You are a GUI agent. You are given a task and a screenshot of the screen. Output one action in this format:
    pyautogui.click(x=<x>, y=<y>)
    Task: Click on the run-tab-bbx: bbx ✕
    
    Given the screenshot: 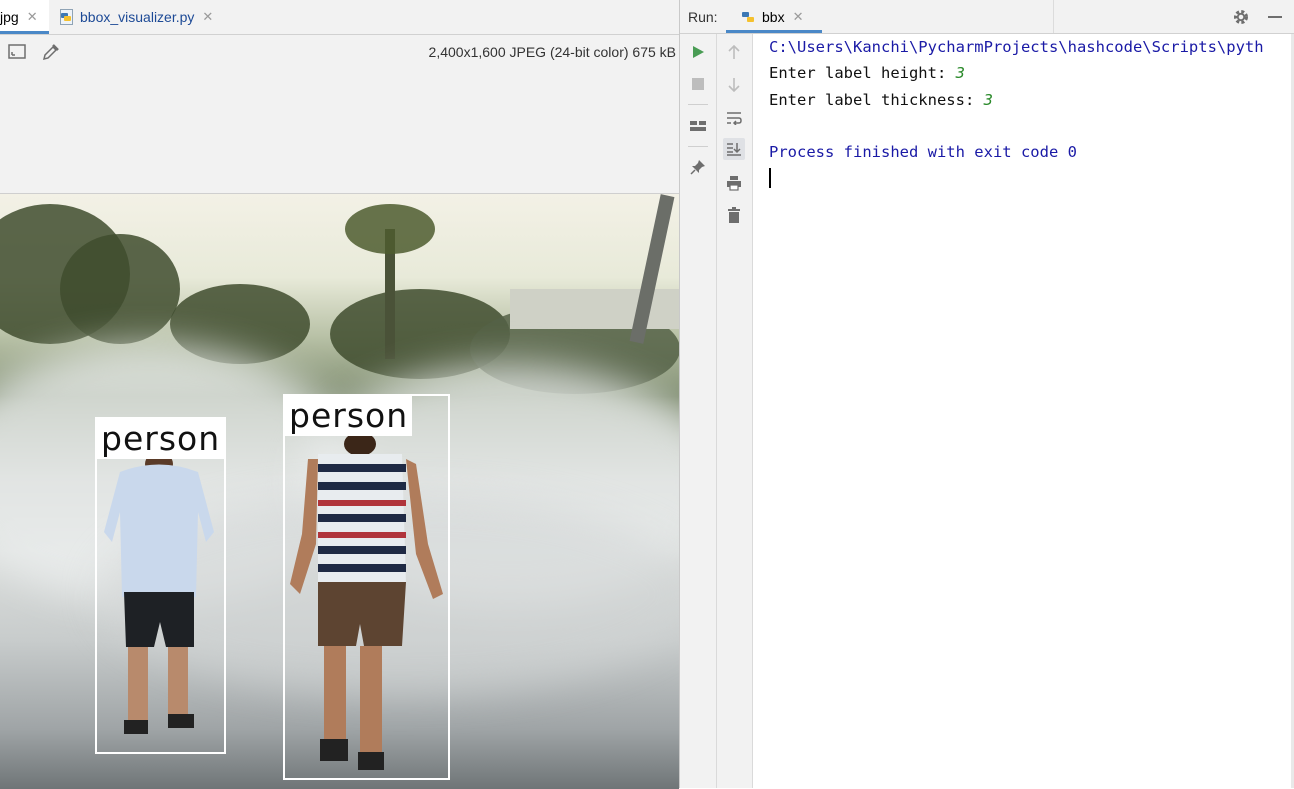 What is the action you would take?
    pyautogui.click(x=774, y=16)
    